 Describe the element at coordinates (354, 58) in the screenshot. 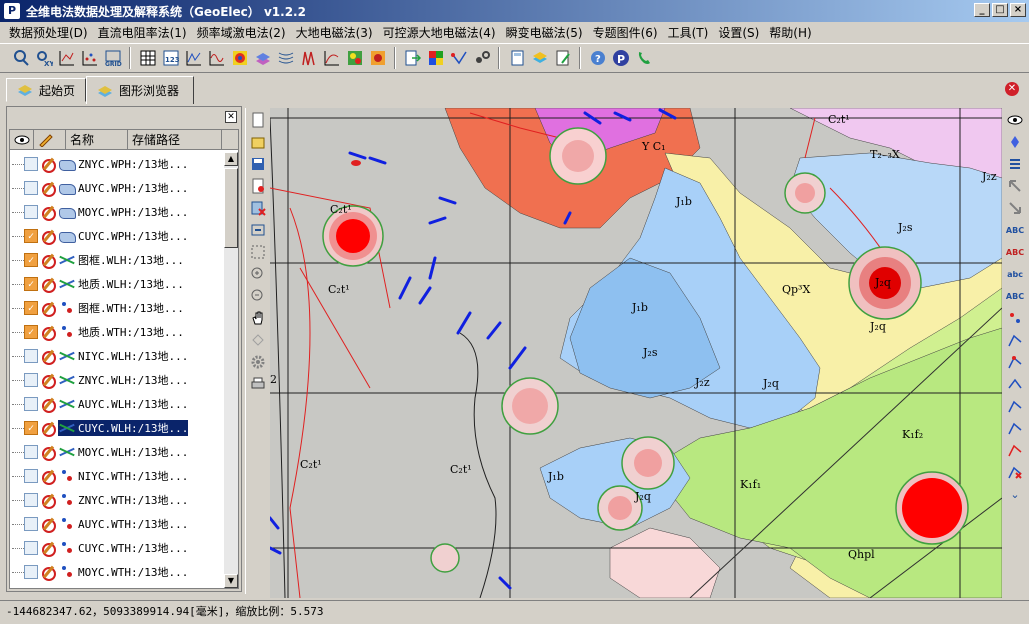

I see `map-color-icon` at that location.